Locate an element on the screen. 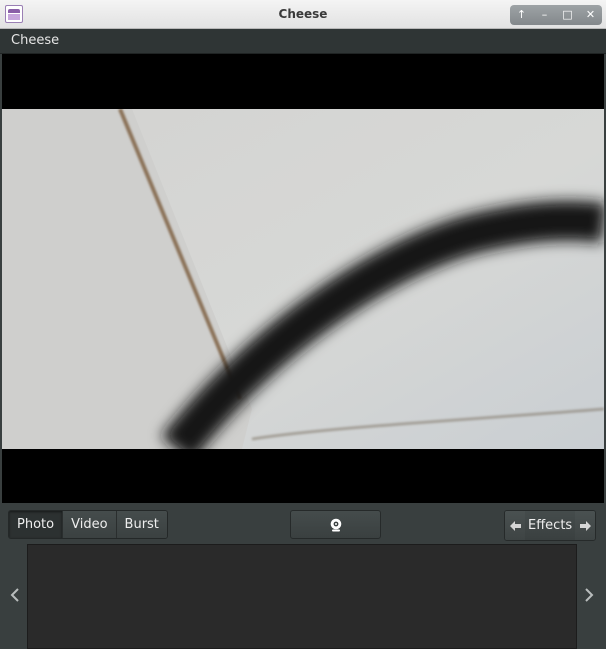  mode-switcher: Photo Video Burst is located at coordinates (88, 524).